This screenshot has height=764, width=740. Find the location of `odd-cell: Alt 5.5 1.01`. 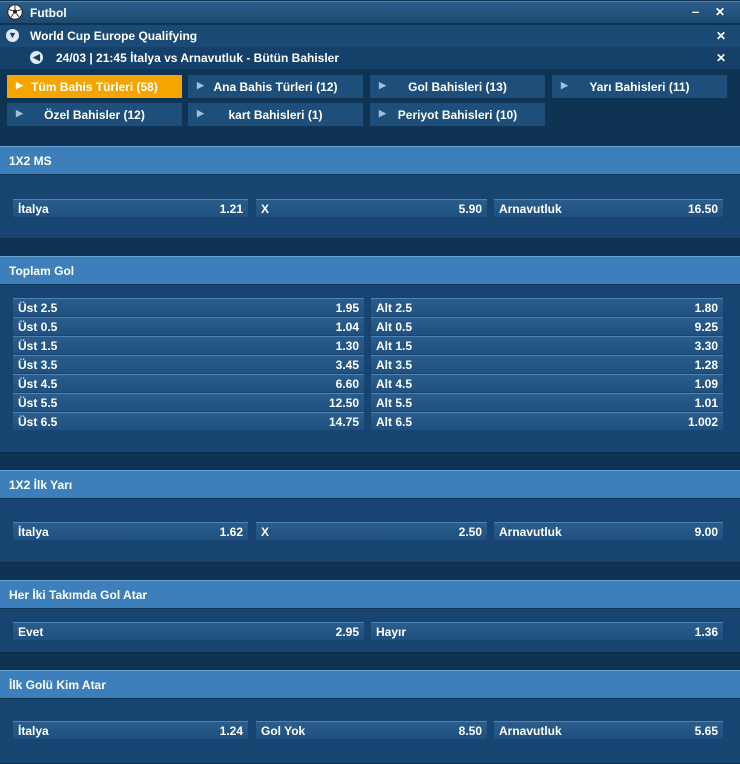

odd-cell: Alt 5.5 1.01 is located at coordinates (547, 402).